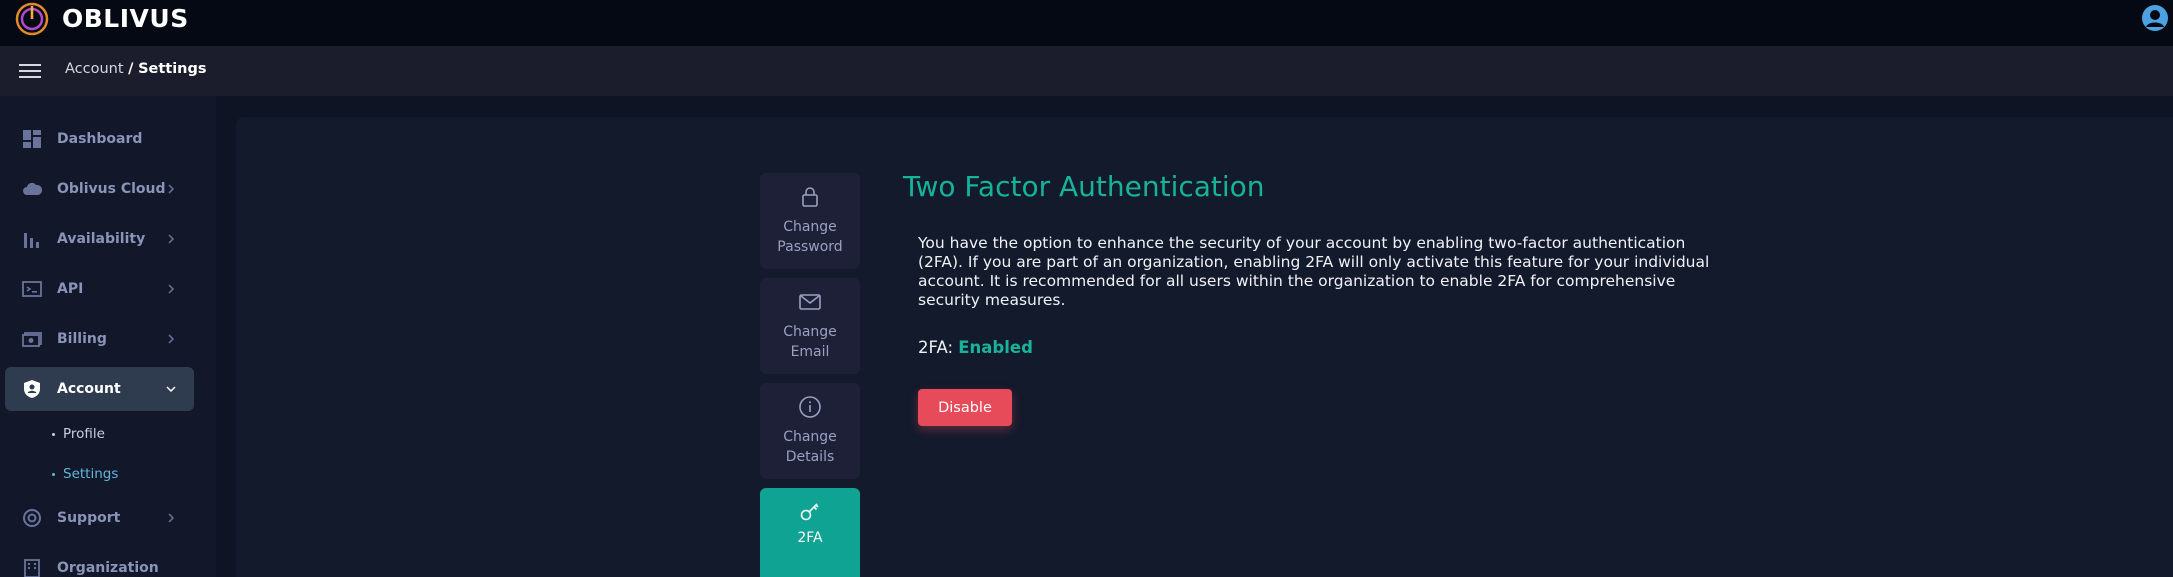 This screenshot has height=577, width=2173. I want to click on sidebar-item-support: Support, so click(108, 518).